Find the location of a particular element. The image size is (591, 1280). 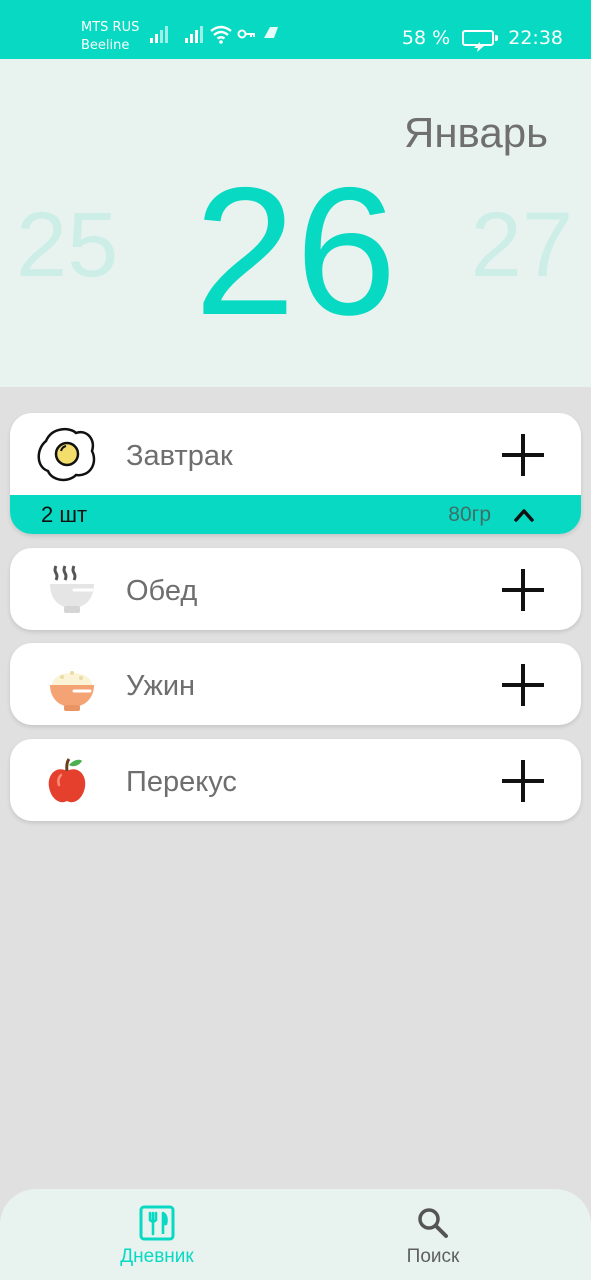

carrier-name-2: Beeline is located at coordinates (105, 45).